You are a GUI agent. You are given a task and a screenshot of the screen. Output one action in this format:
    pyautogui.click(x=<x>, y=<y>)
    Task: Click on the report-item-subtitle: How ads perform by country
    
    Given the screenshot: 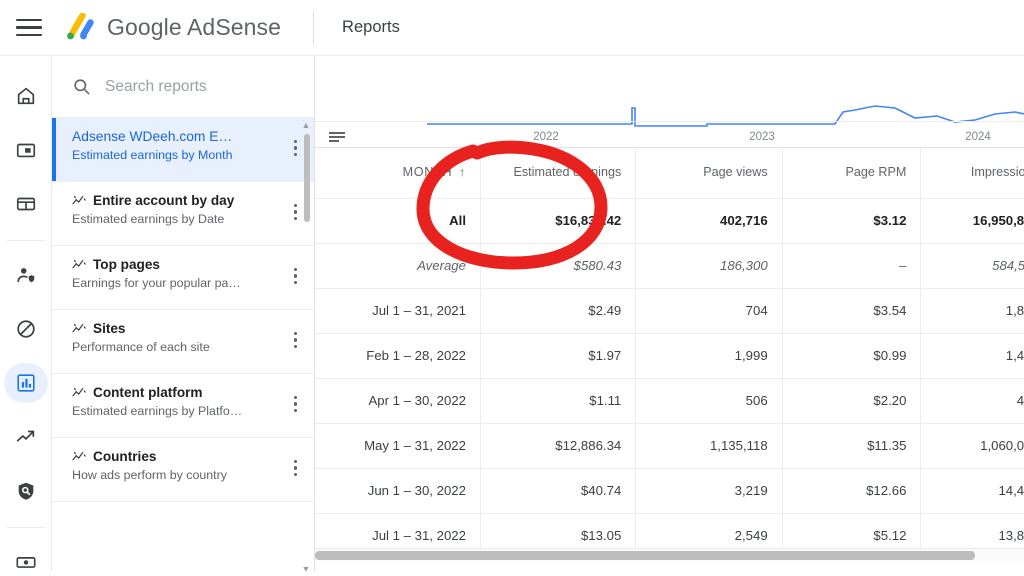 What is the action you would take?
    pyautogui.click(x=149, y=475)
    